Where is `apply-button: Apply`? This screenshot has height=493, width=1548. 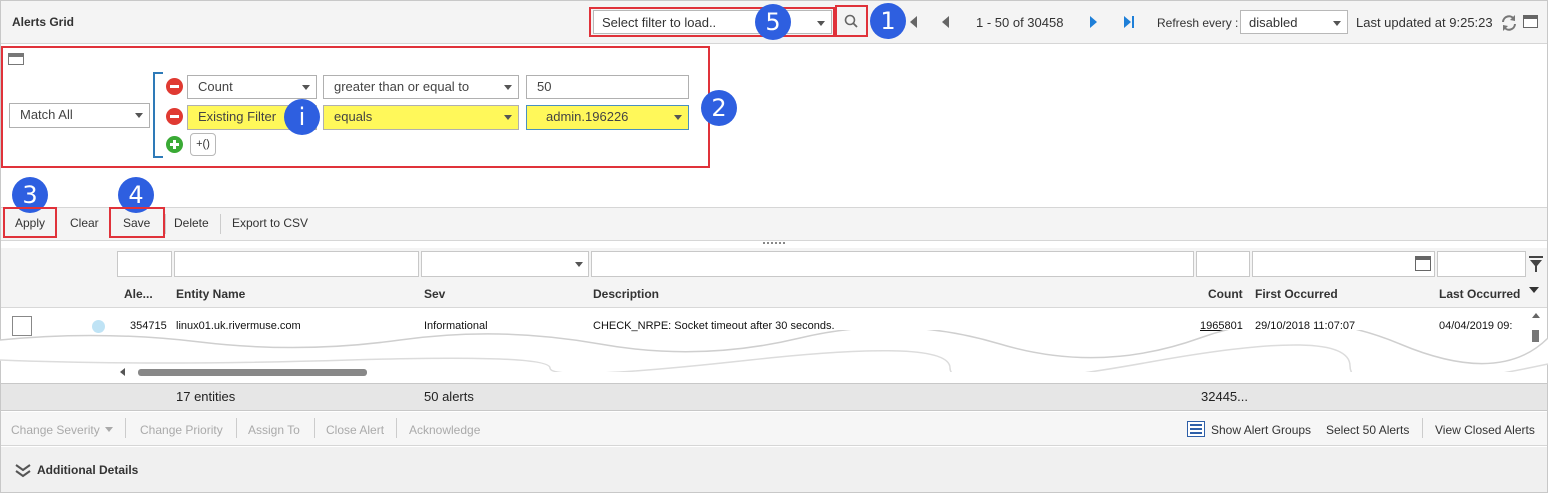
apply-button: Apply is located at coordinates (30, 223).